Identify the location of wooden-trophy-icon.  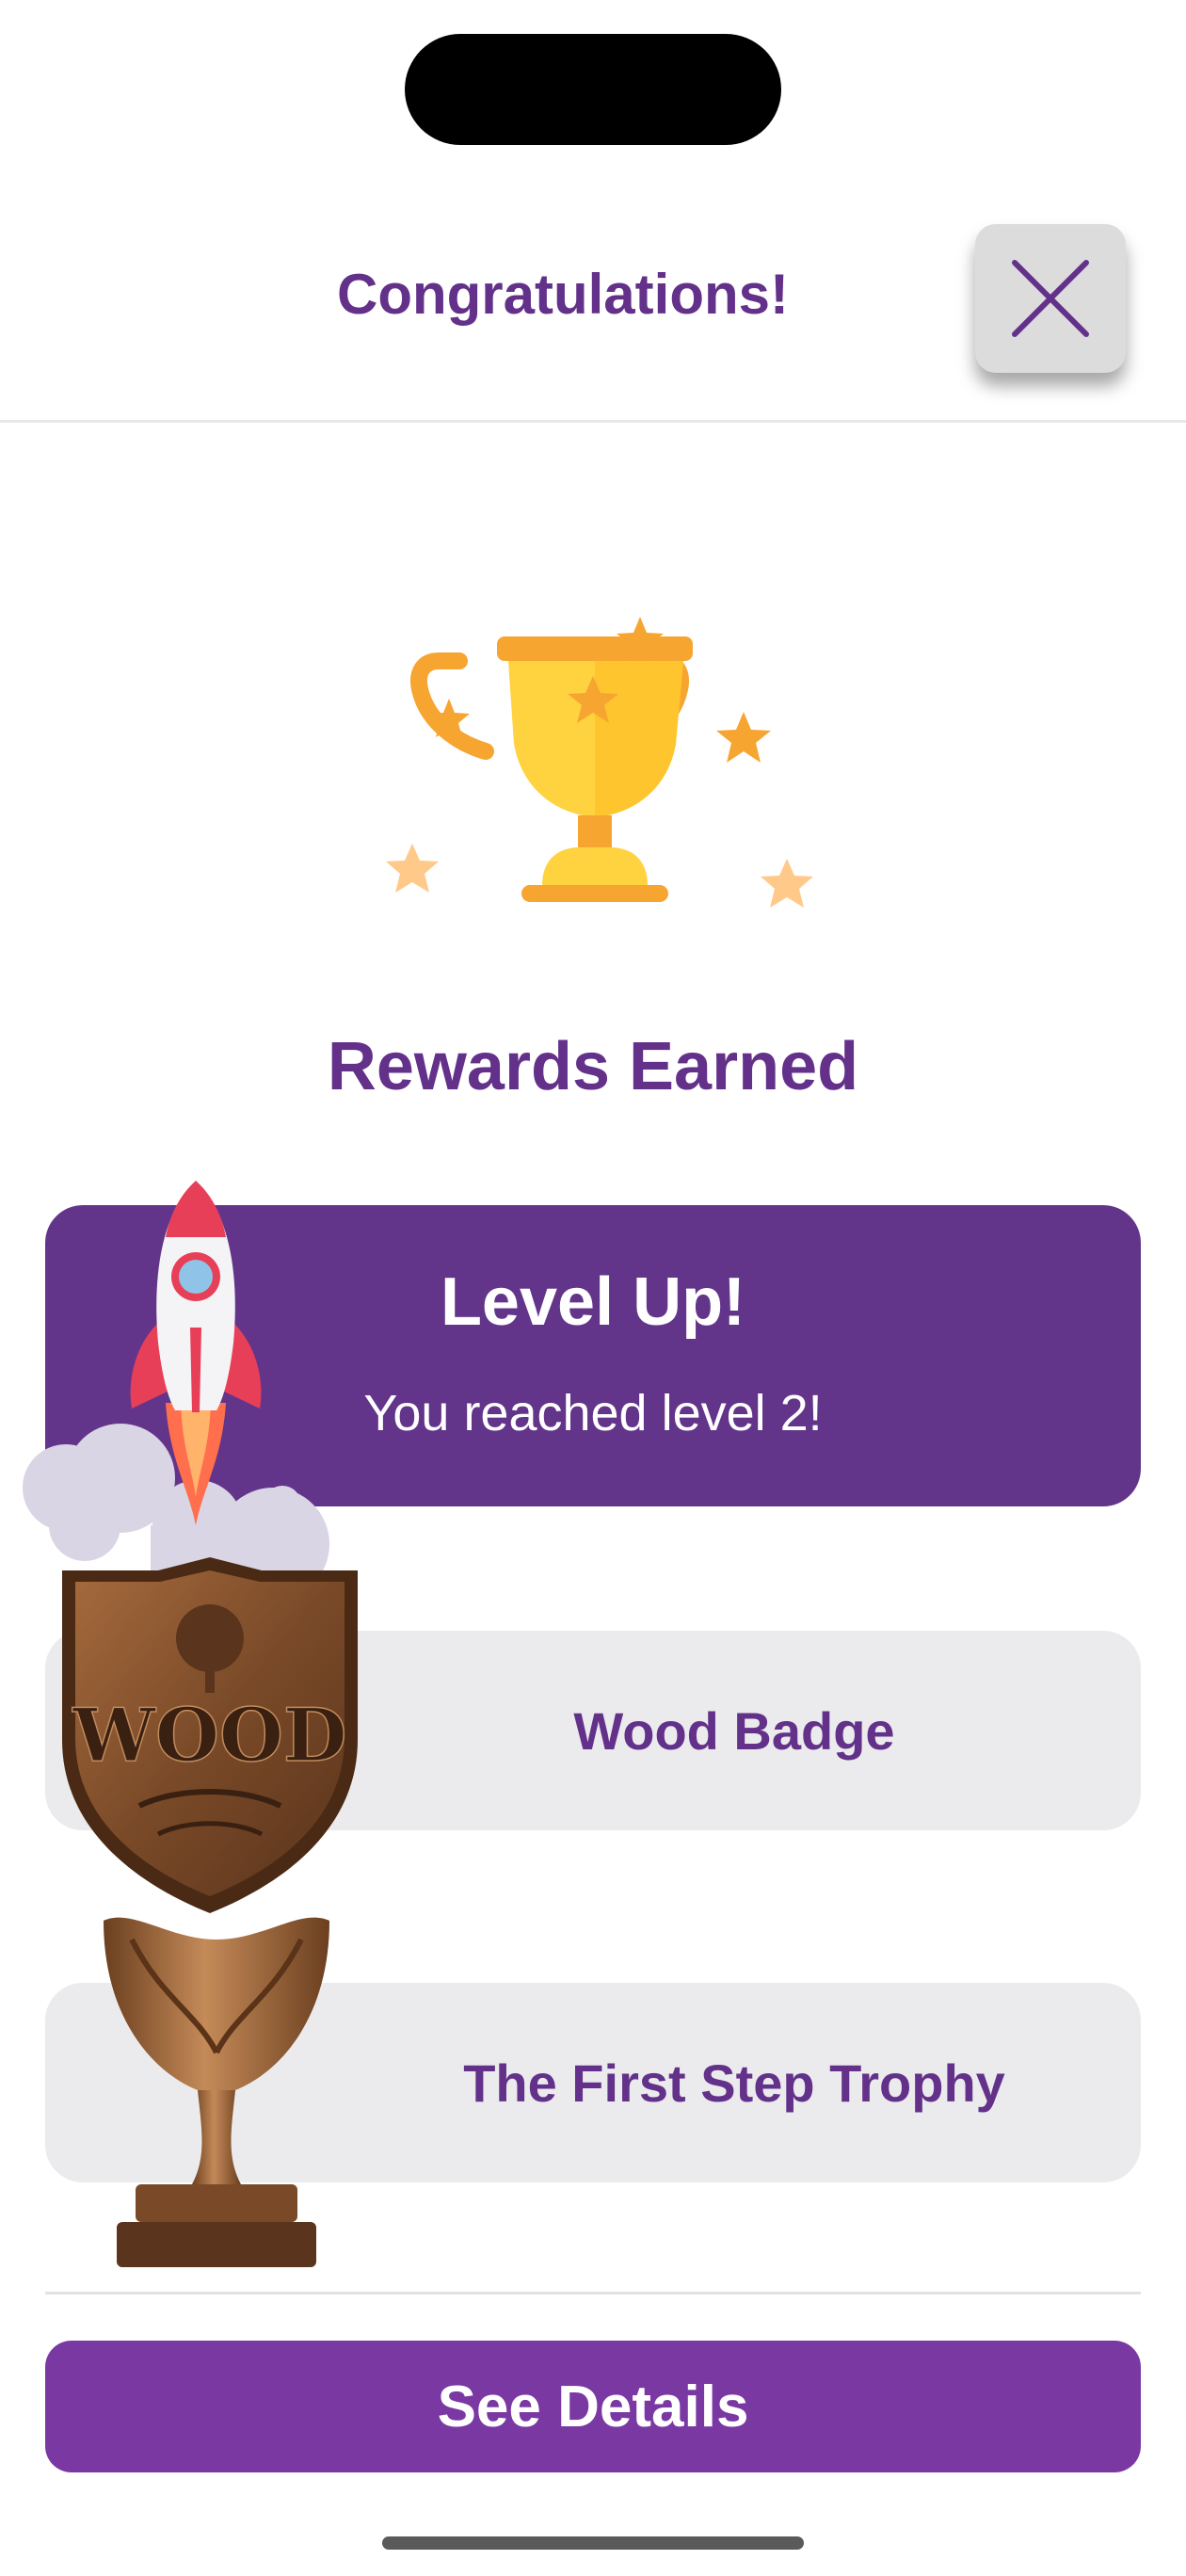
(216, 2092).